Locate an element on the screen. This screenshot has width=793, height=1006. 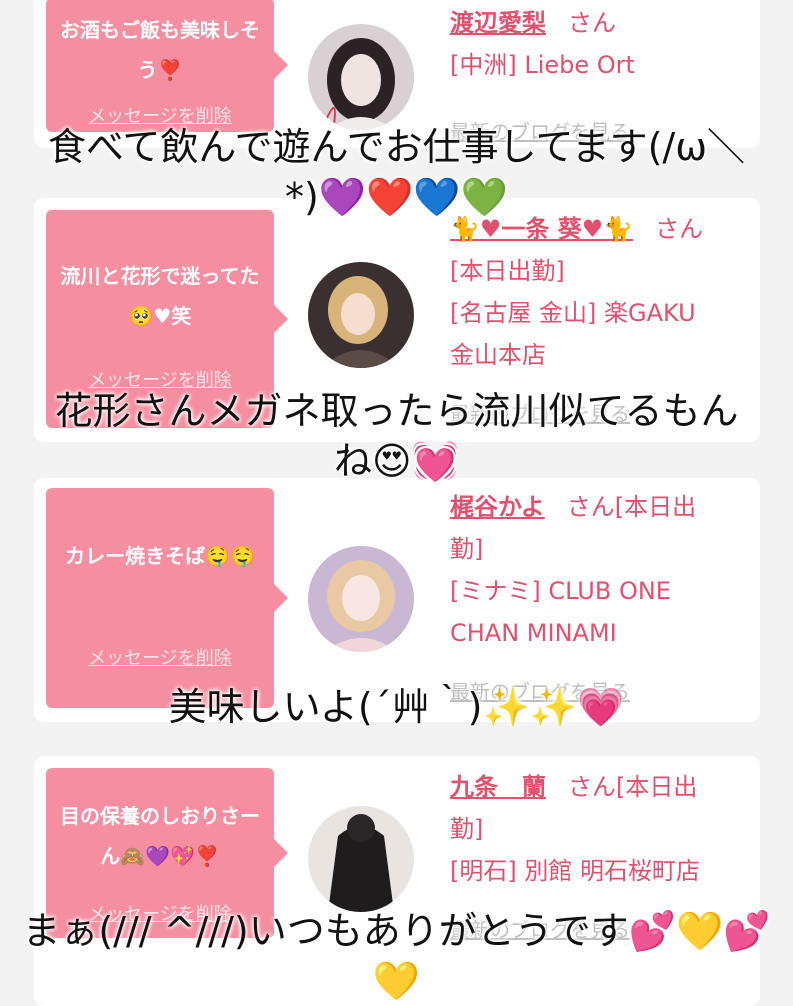
shop-info: [本日出勤] is located at coordinates (507, 271).